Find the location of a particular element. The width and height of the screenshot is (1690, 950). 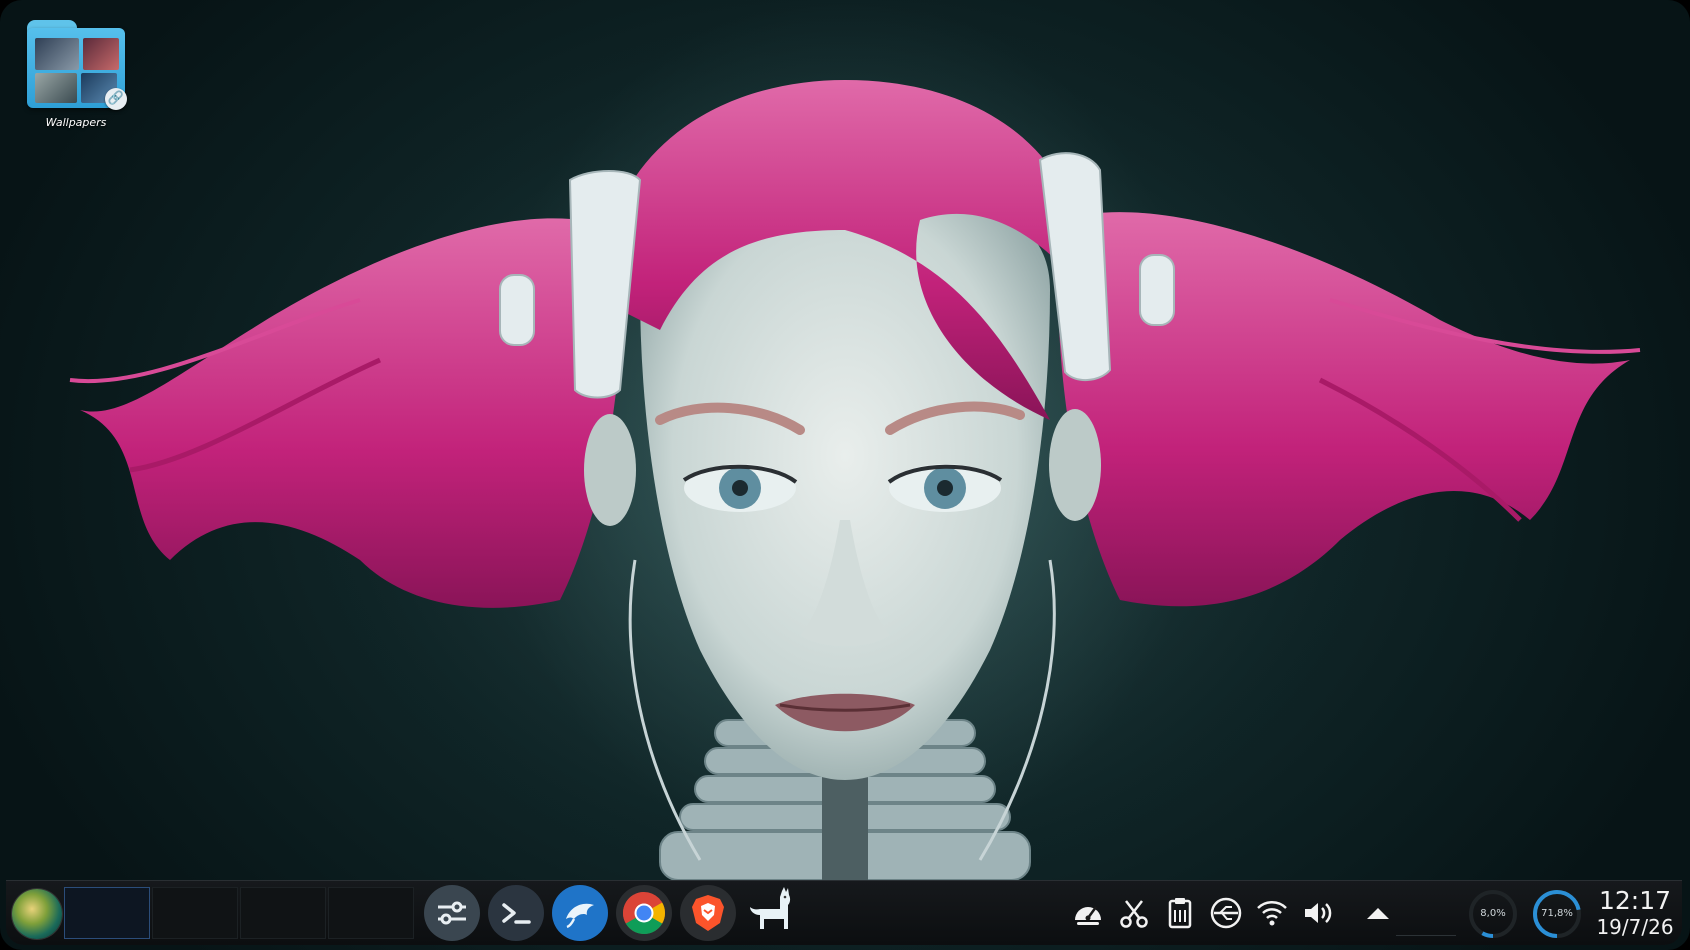

memory-monitor: 71,8% is located at coordinates (1557, 914).